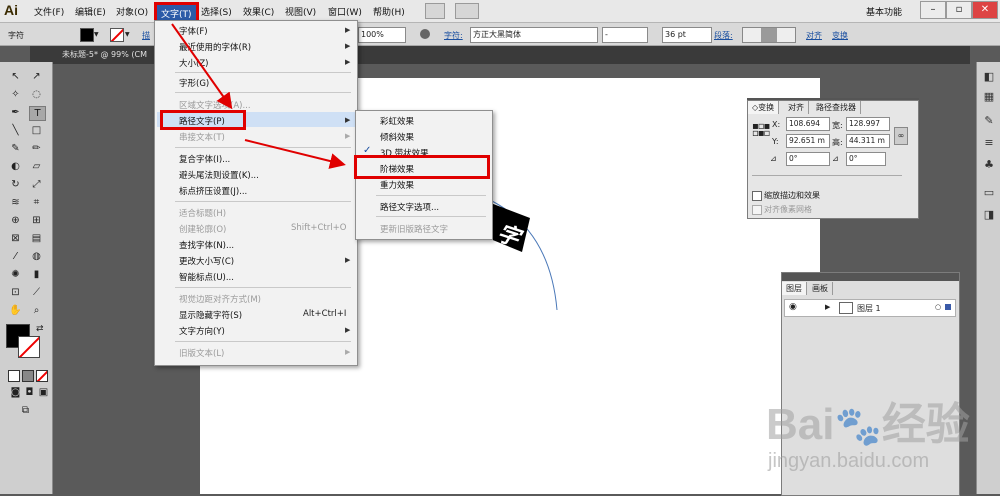 The height and width of the screenshot is (496, 1000). What do you see at coordinates (988, 278) in the screenshot?
I see `right-dock: ◧ ▦ ✎ ≡ ♣ ▭ ◨` at bounding box center [988, 278].